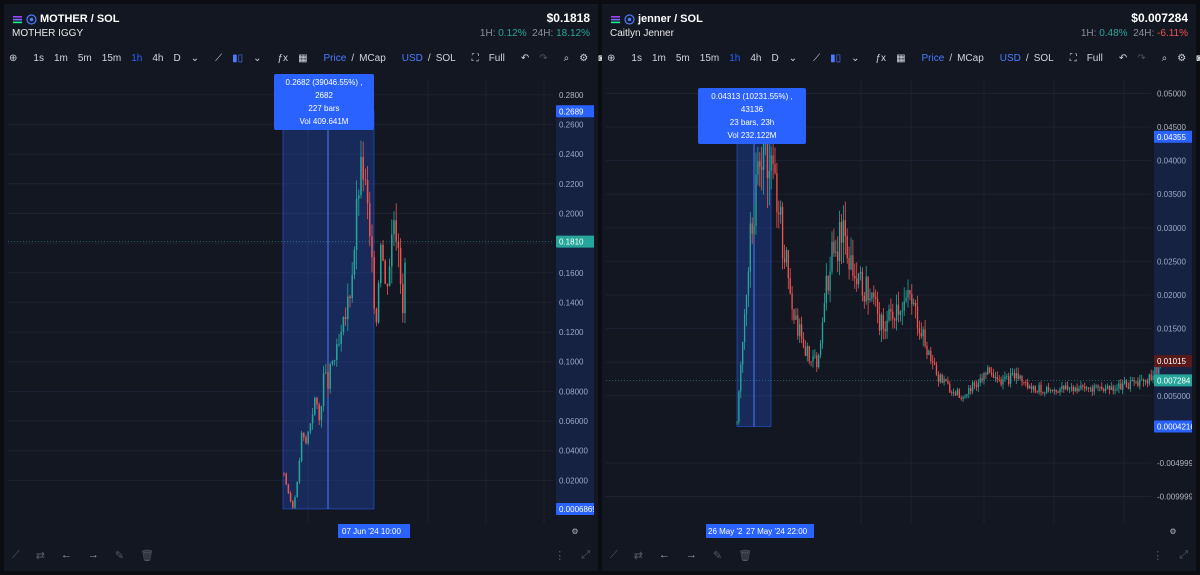  Describe the element at coordinates (487, 33) in the screenshot. I see `change-1h-label: 1H:` at that location.